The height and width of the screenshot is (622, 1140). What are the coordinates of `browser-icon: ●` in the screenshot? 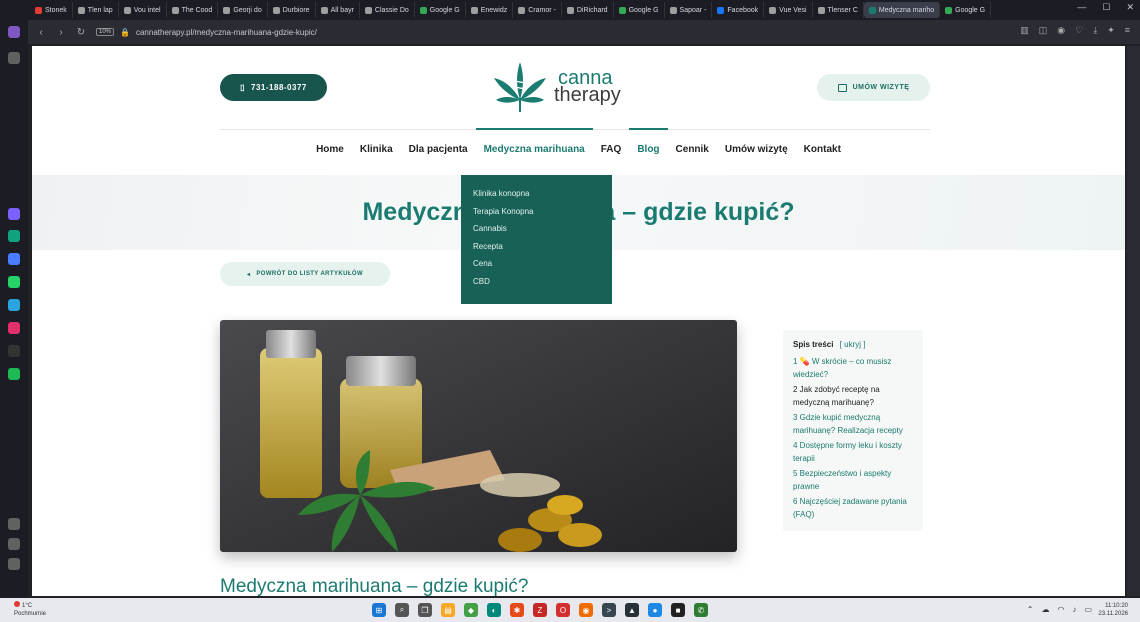 It's located at (655, 610).